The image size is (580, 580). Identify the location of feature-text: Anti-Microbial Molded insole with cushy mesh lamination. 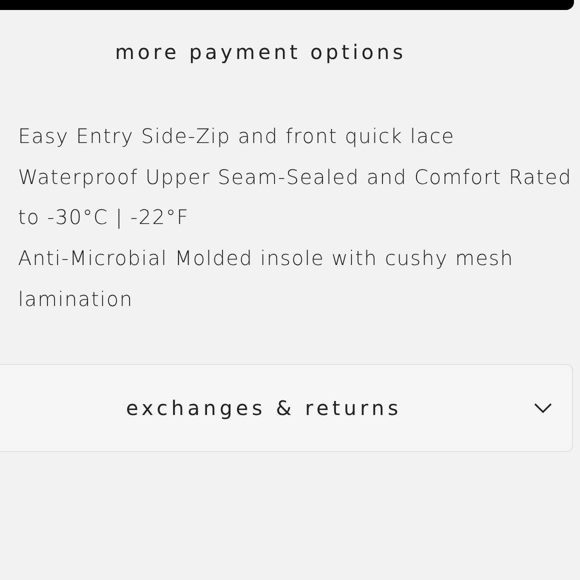
(266, 279).